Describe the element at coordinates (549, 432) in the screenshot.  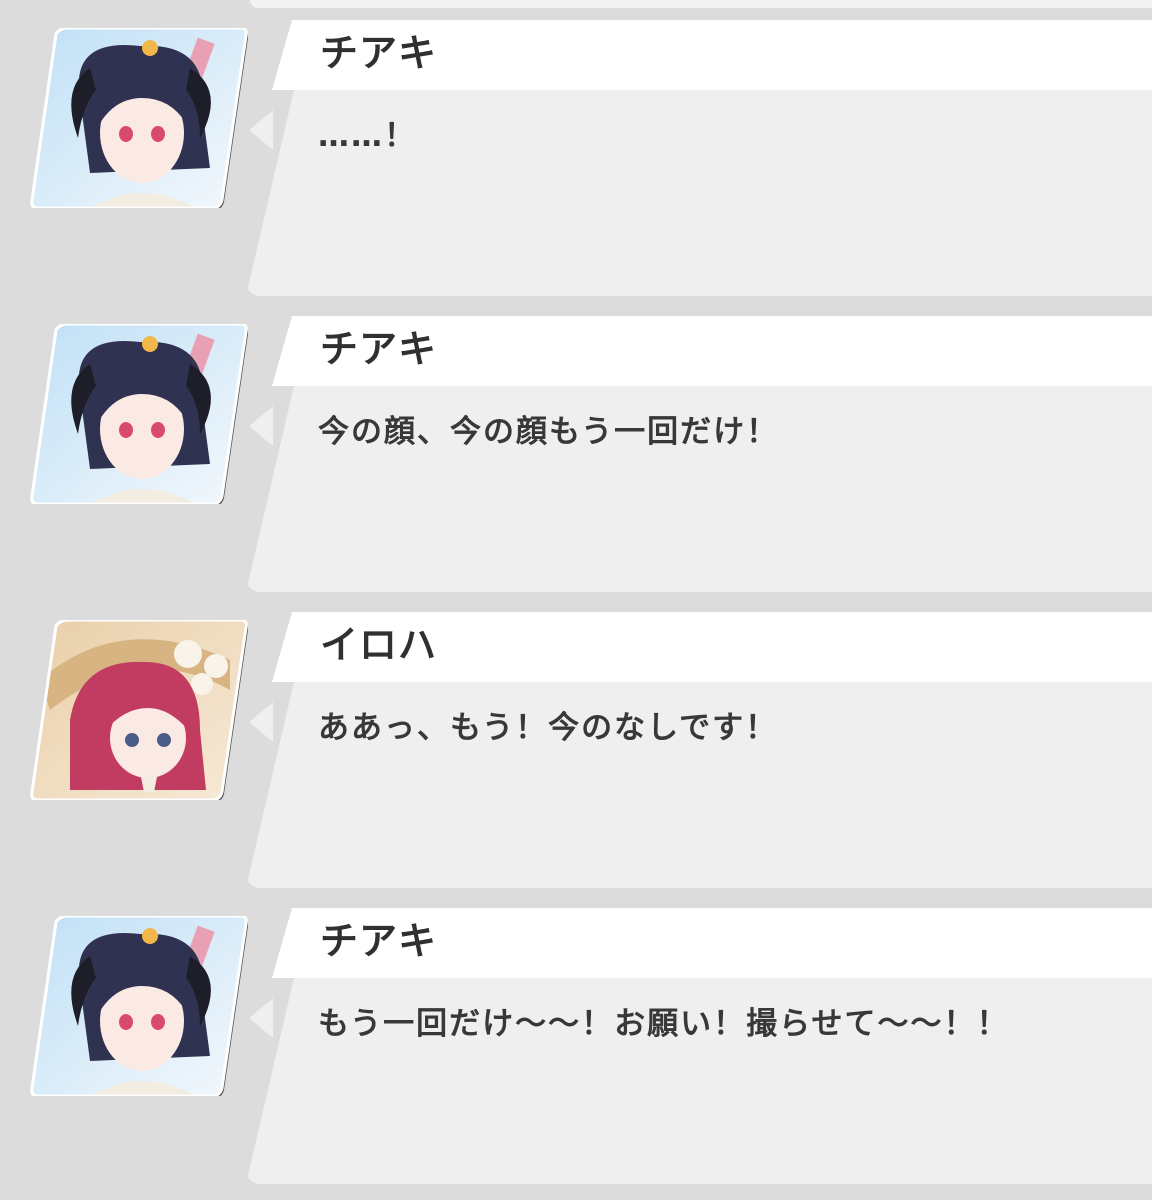
I see `dialogue-text: 今の顔、今の顔もう一回だけ！` at that location.